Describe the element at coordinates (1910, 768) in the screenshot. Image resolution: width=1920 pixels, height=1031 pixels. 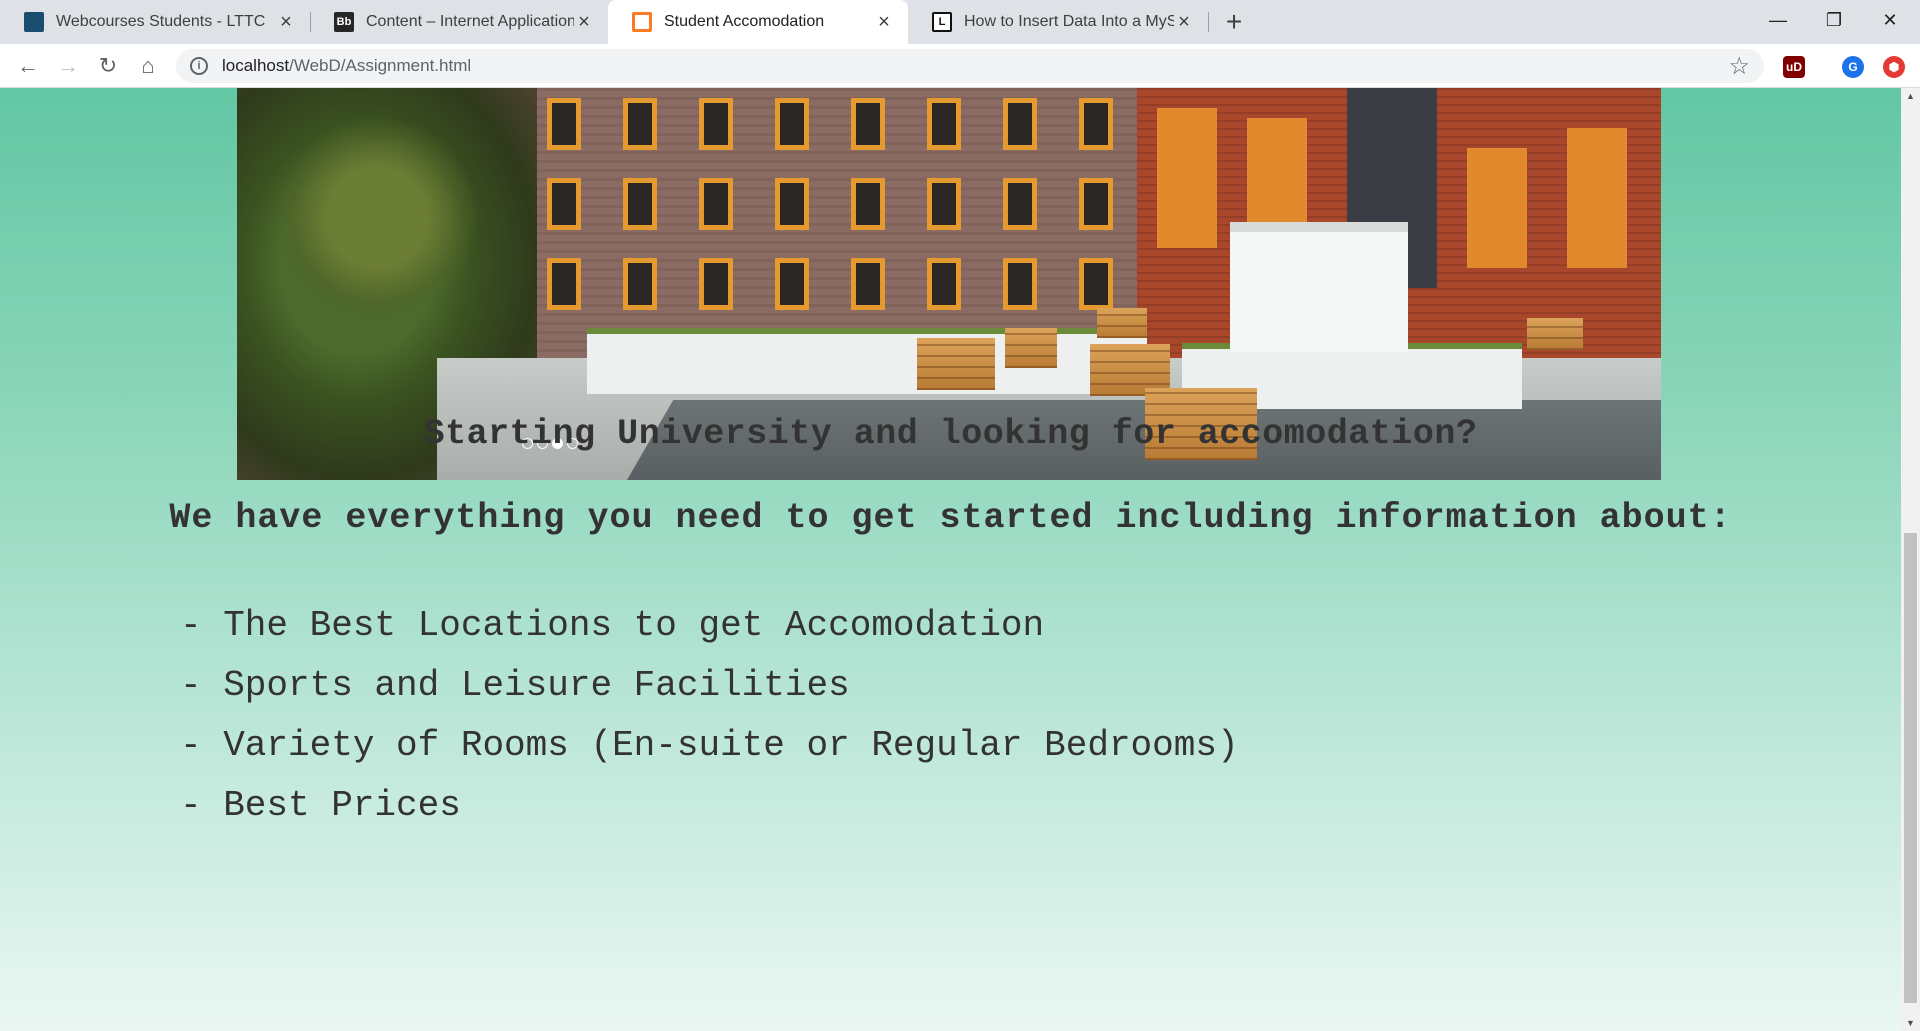
I see `scrollbar-thumb` at that location.